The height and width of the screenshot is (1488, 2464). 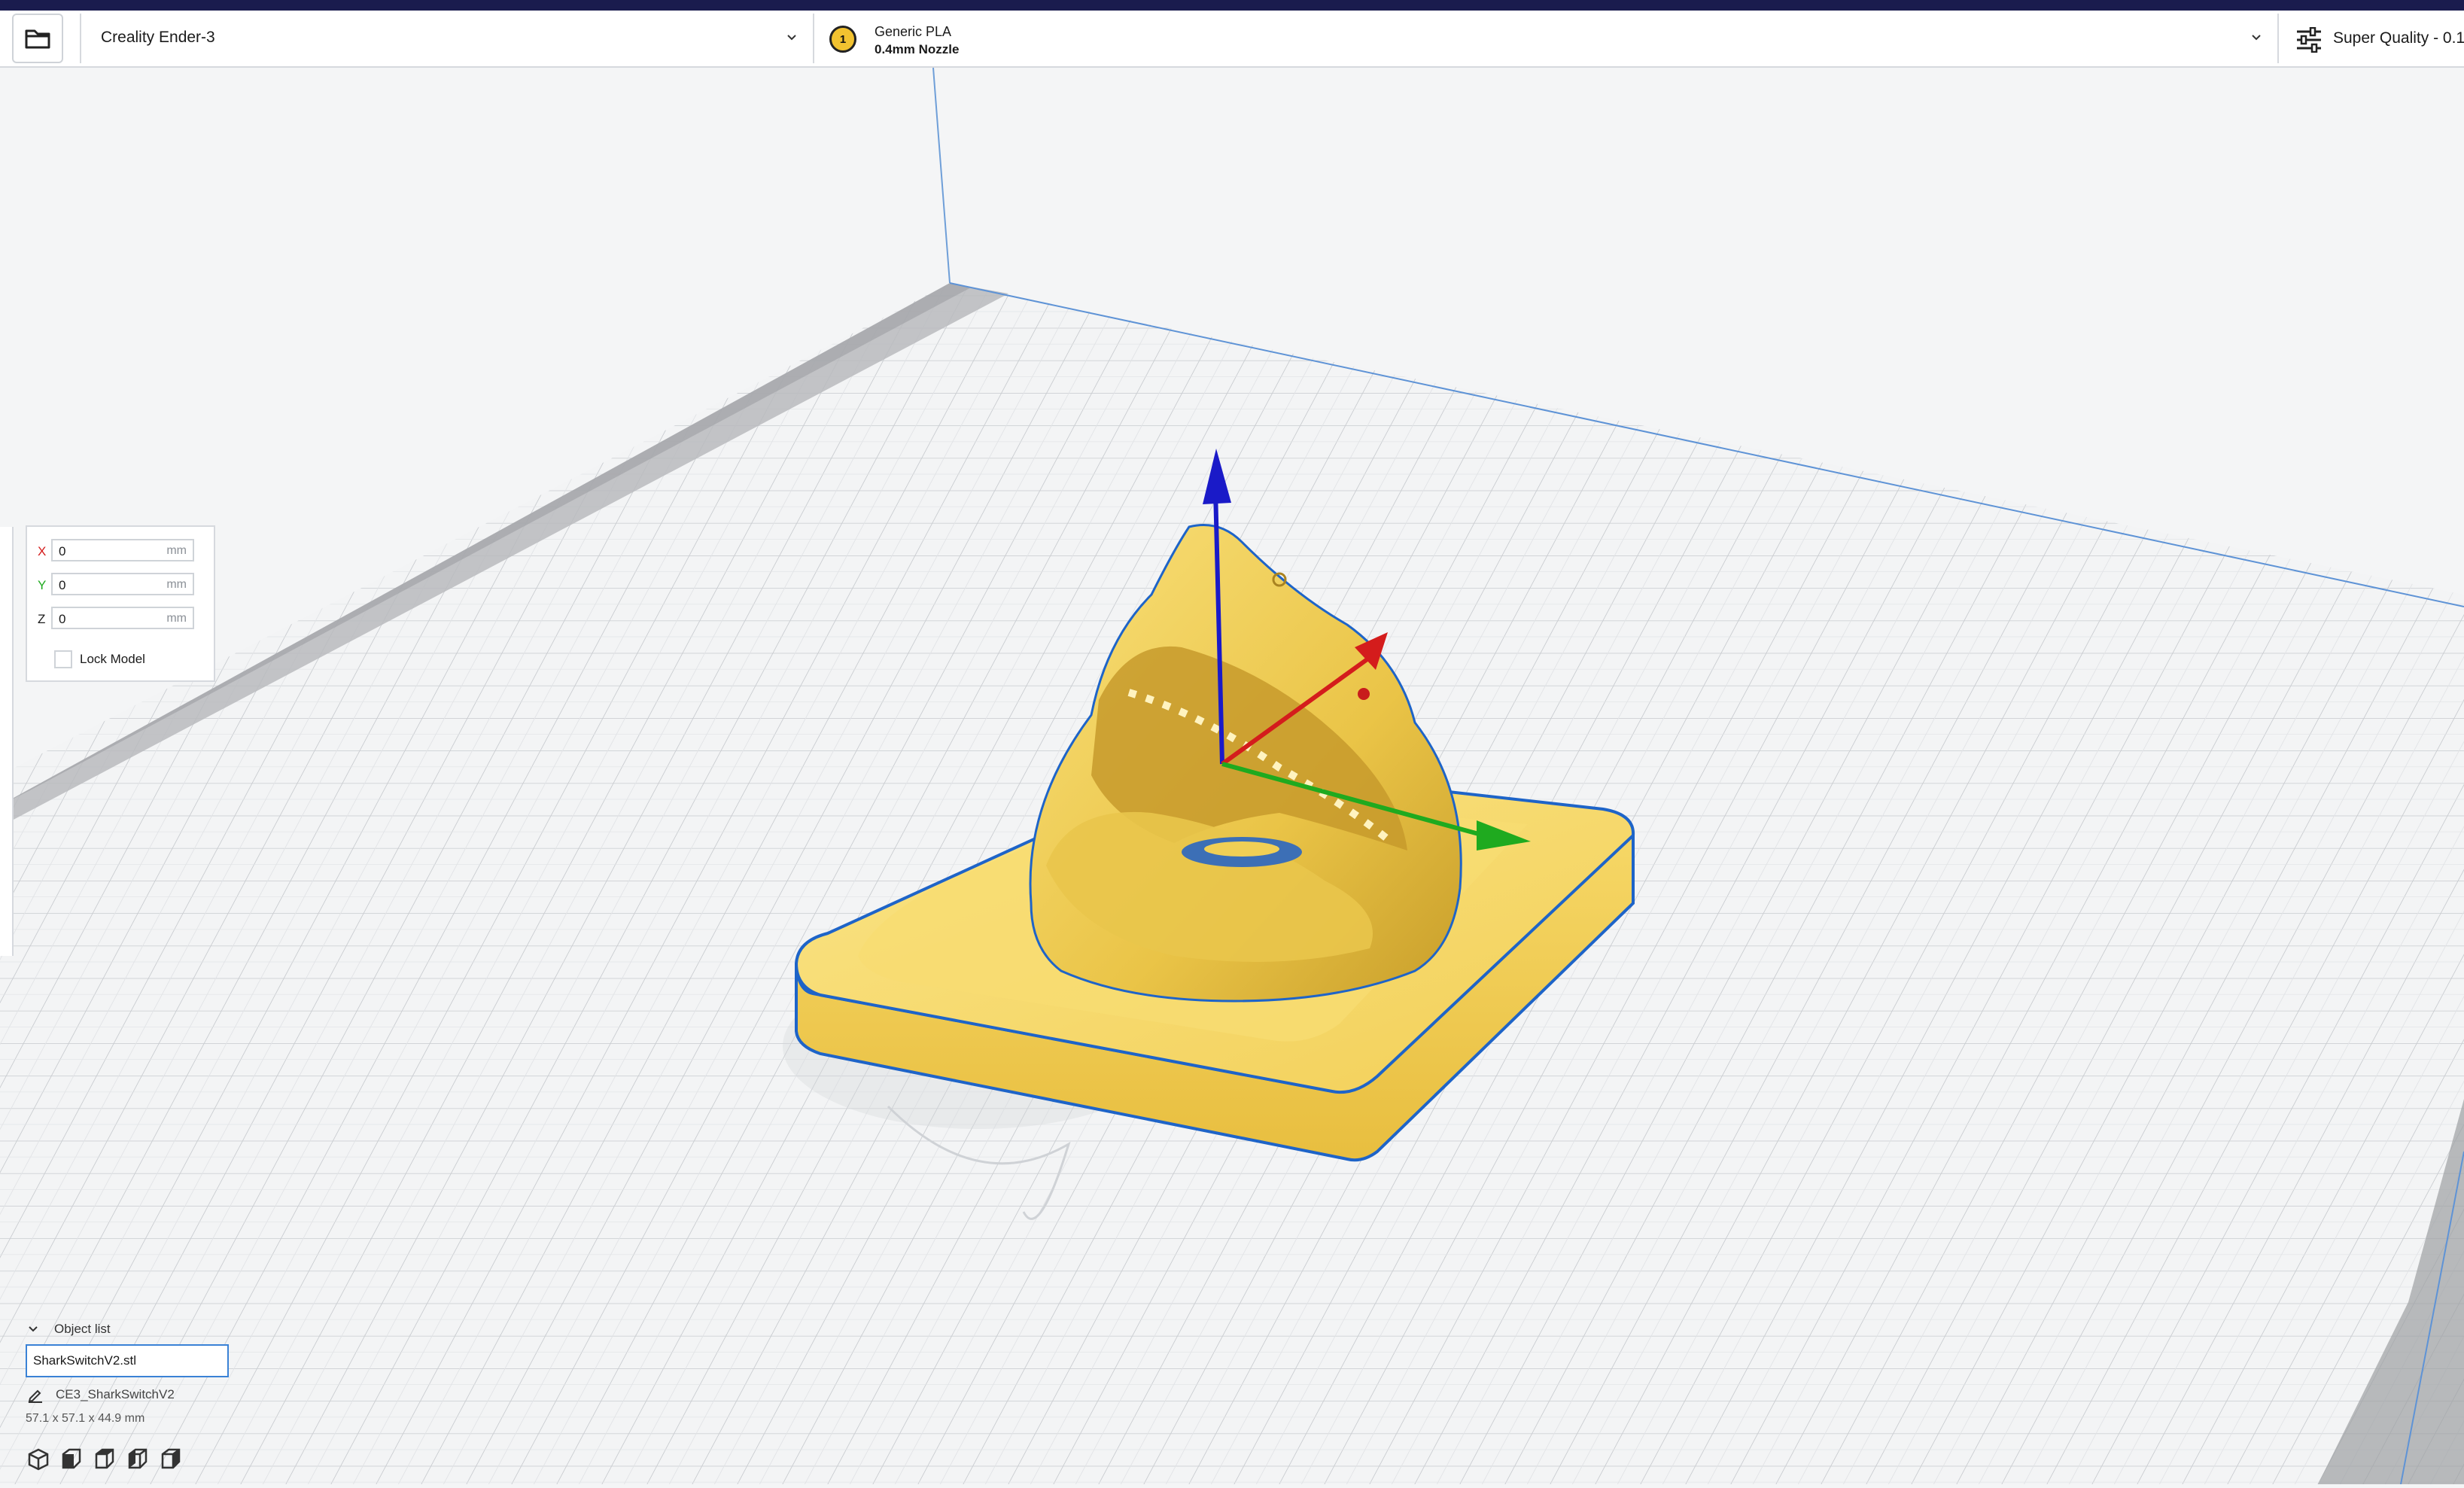 What do you see at coordinates (35, 1396) in the screenshot?
I see `pencil-icon` at bounding box center [35, 1396].